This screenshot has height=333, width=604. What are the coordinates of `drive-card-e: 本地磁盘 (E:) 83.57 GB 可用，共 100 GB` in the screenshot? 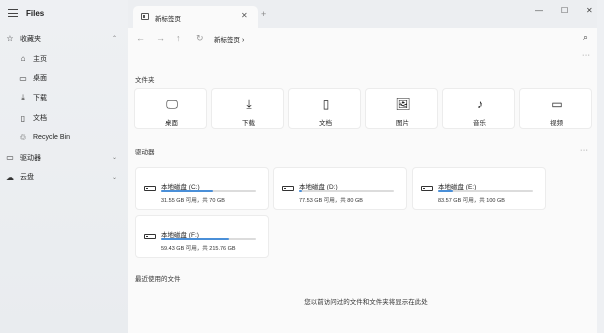 It's located at (479, 188).